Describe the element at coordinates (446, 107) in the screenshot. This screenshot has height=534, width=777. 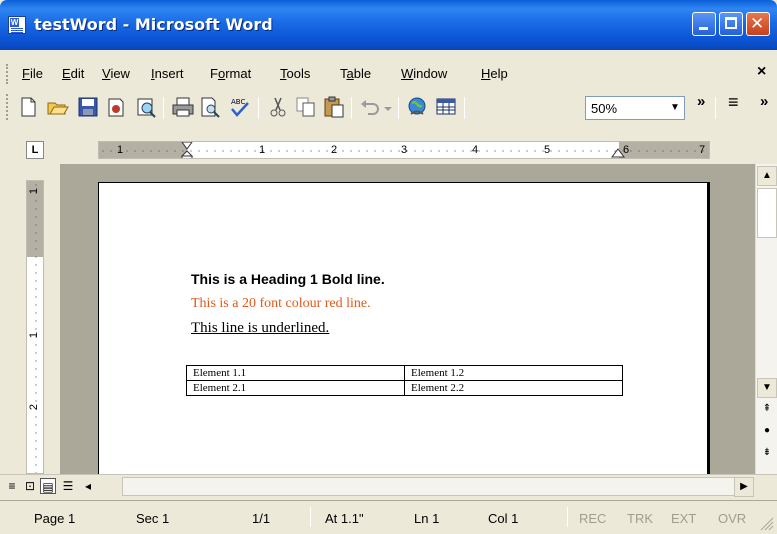
I see `table-icon` at that location.